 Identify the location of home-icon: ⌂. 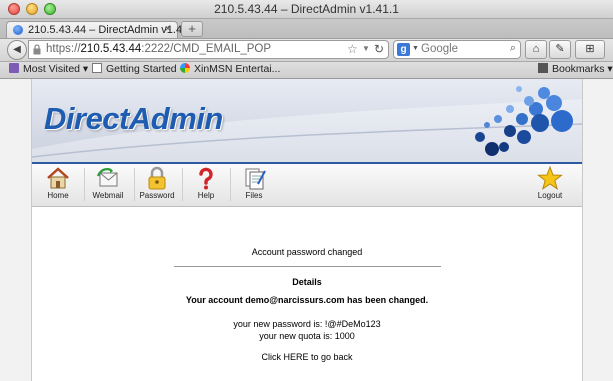
(536, 49).